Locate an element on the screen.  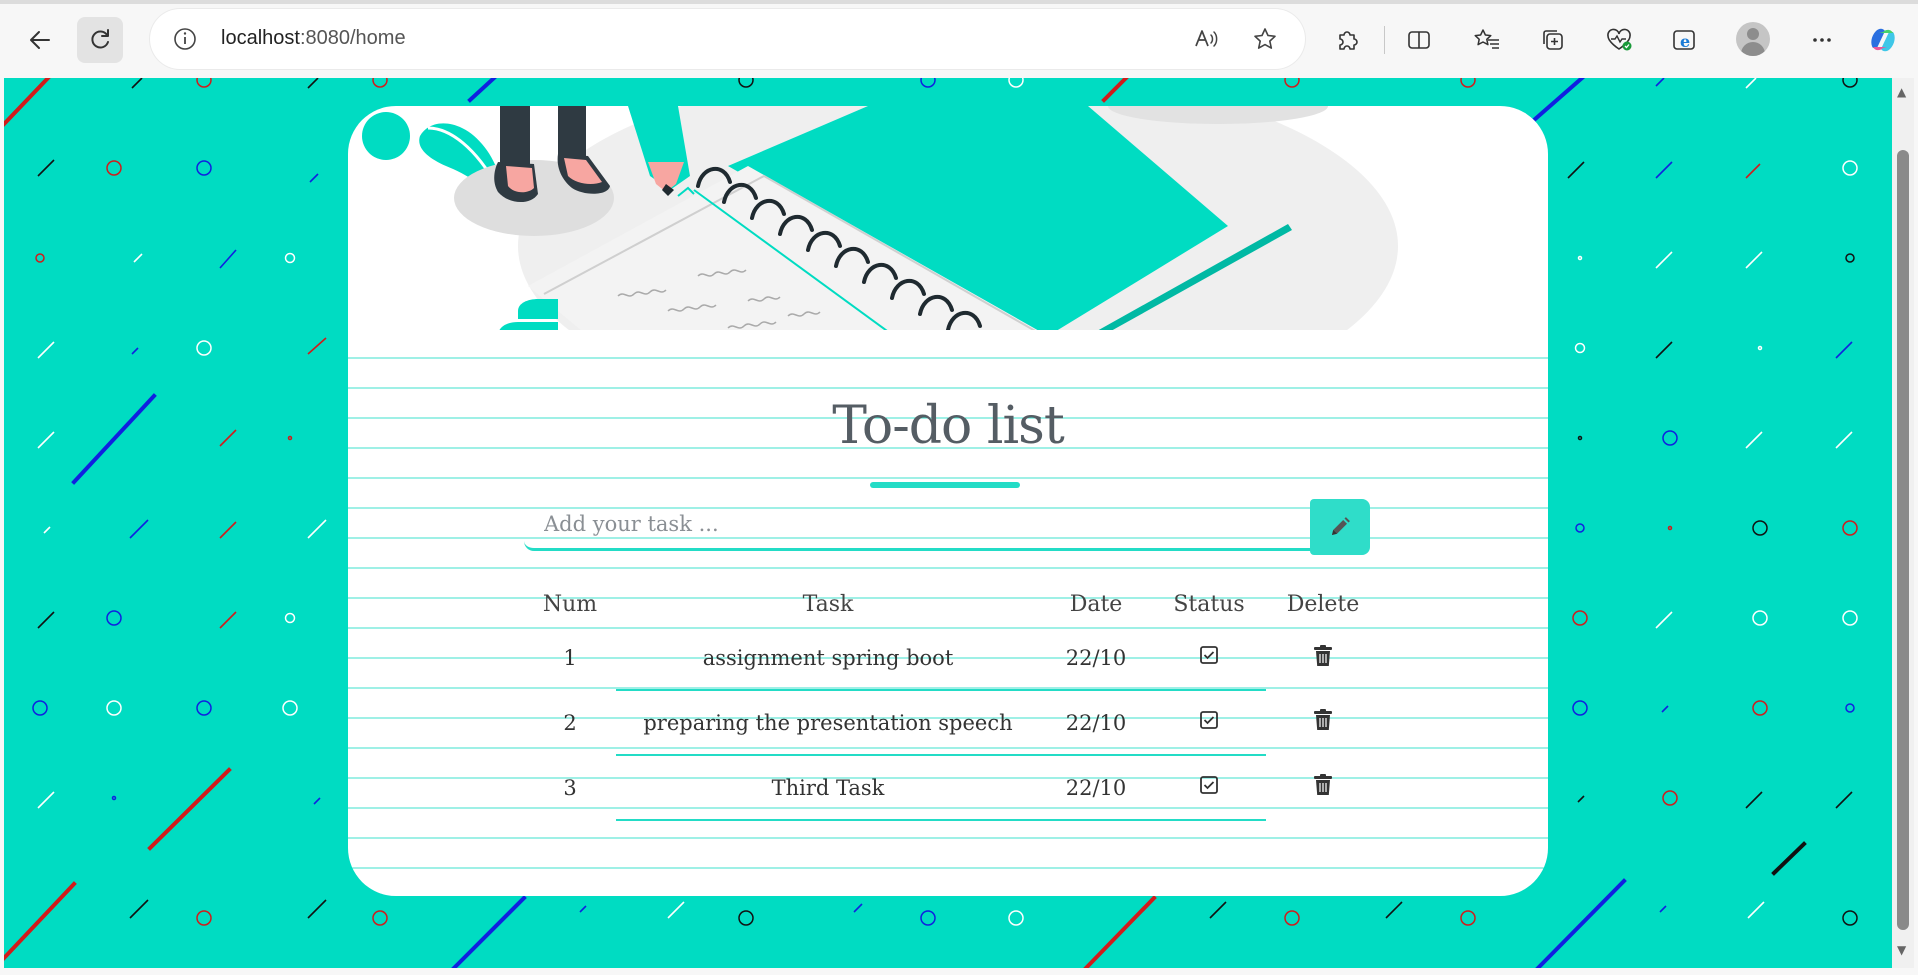
more-button is located at coordinates (1822, 40).